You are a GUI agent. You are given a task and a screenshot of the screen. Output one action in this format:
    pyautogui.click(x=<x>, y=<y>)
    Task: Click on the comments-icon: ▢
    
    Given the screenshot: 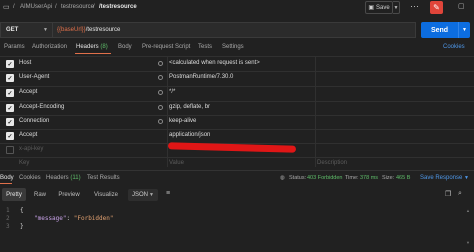 What is the action you would take?
    pyautogui.click(x=461, y=6)
    